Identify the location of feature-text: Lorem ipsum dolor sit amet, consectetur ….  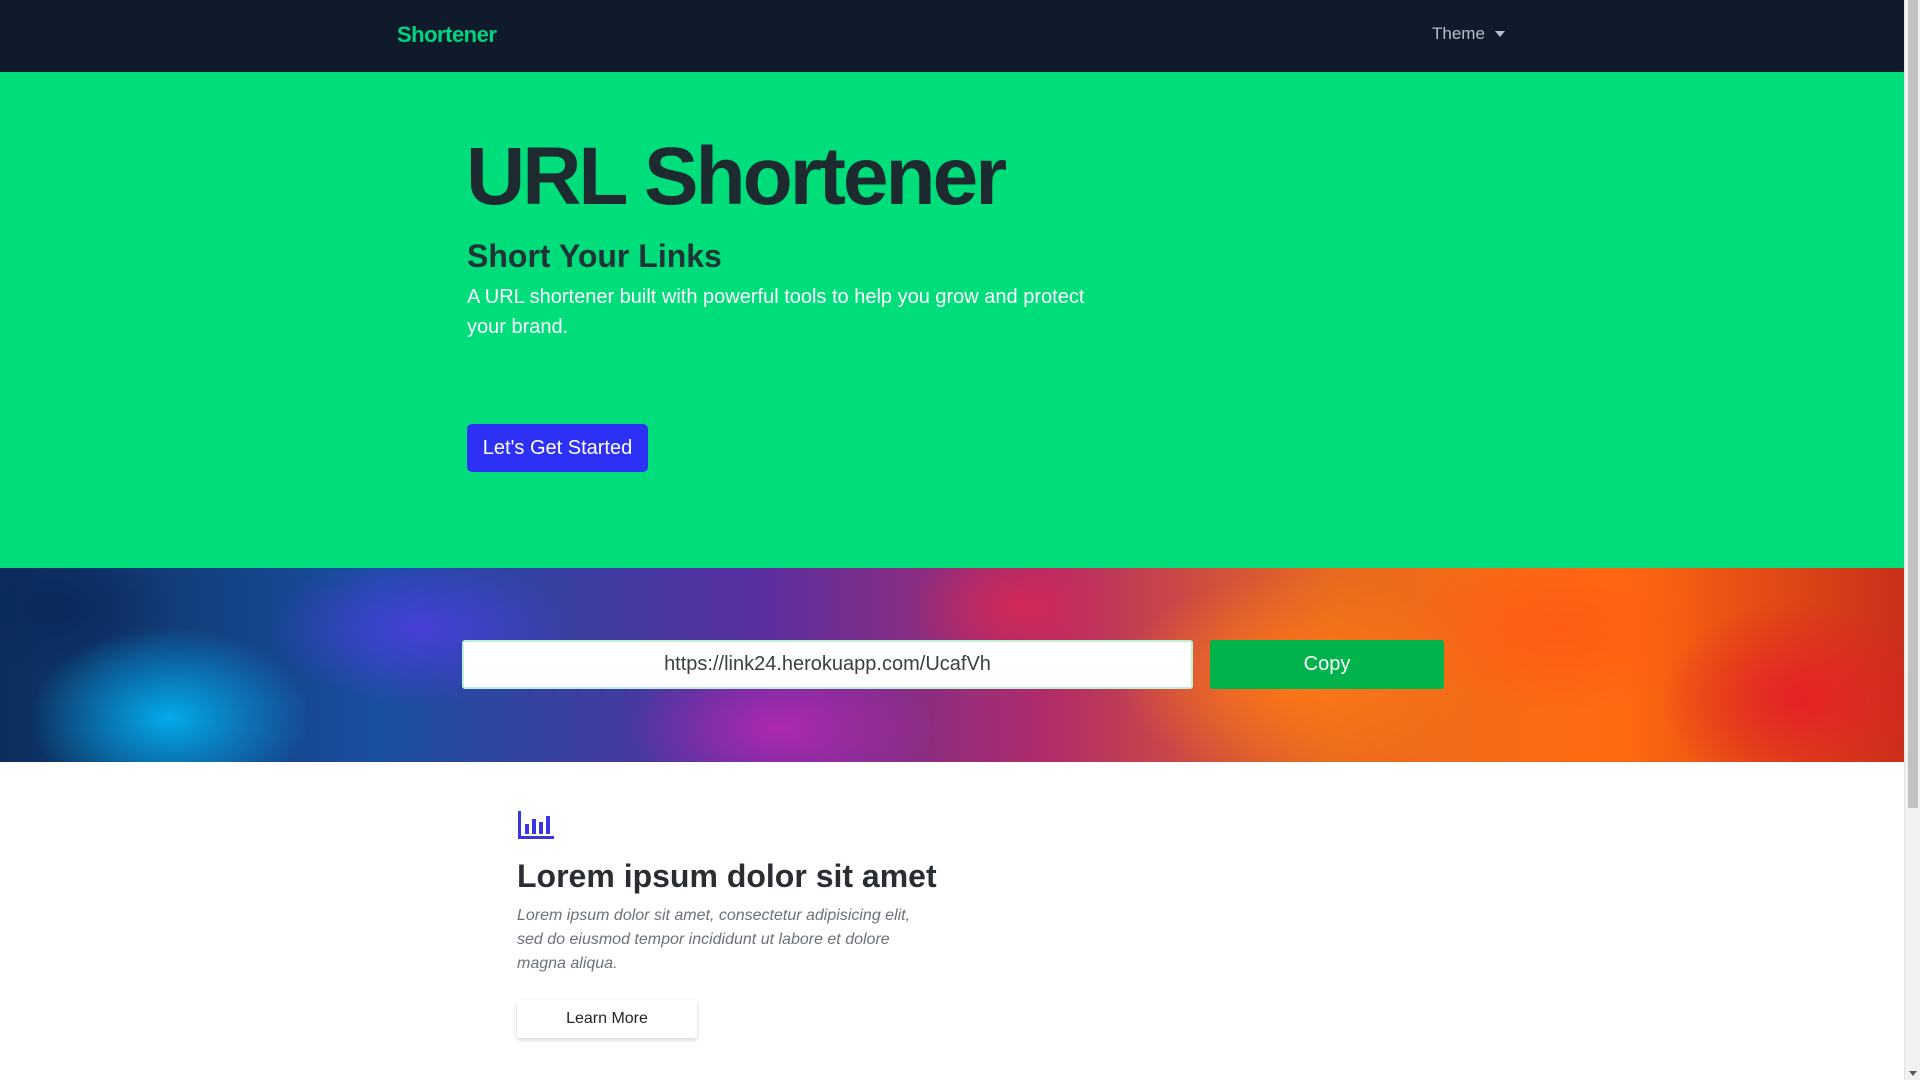
(714, 939).